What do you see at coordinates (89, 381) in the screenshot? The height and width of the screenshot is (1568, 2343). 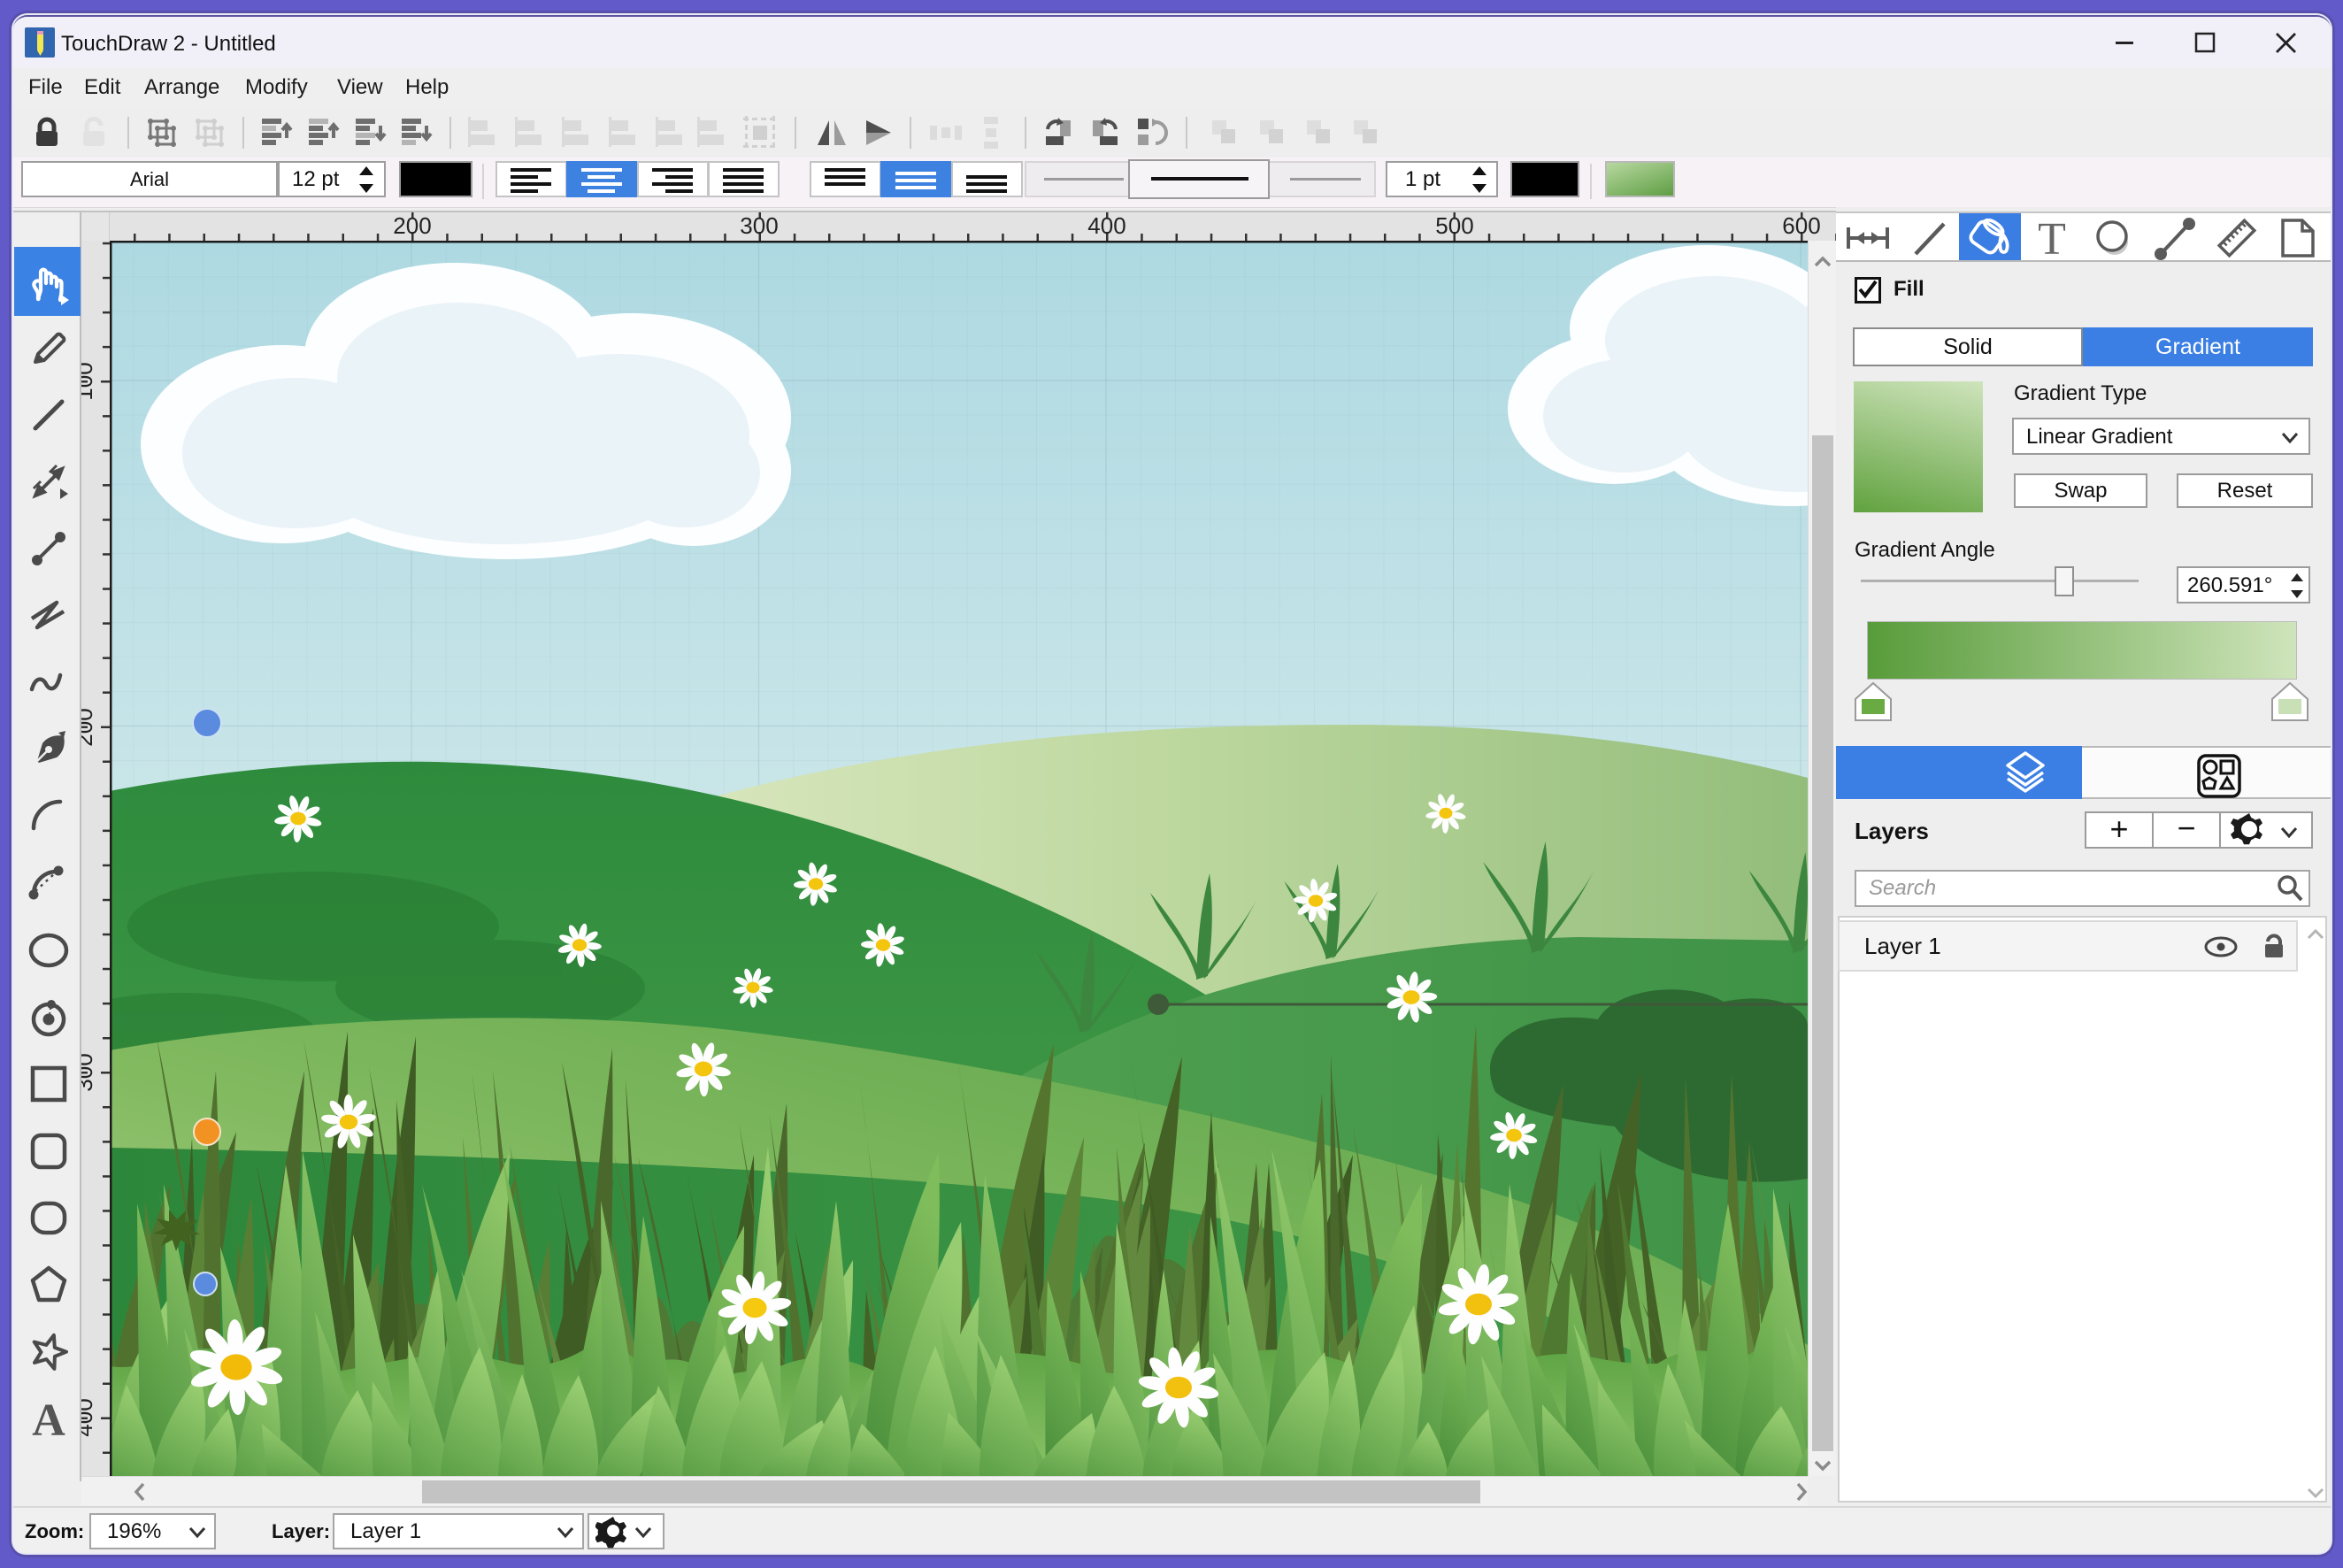 I see `svg-text: 100` at bounding box center [89, 381].